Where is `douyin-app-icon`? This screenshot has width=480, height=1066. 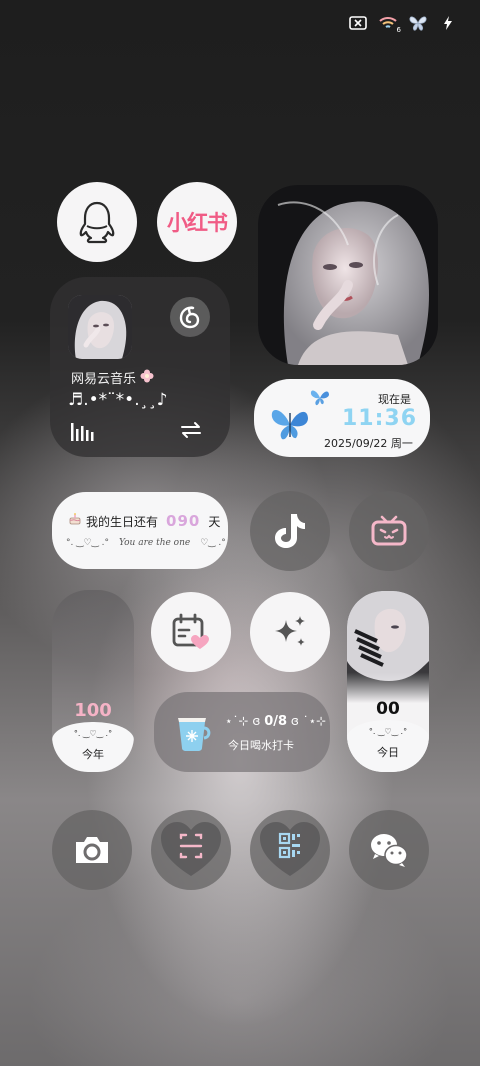
douyin-app-icon is located at coordinates (290, 531).